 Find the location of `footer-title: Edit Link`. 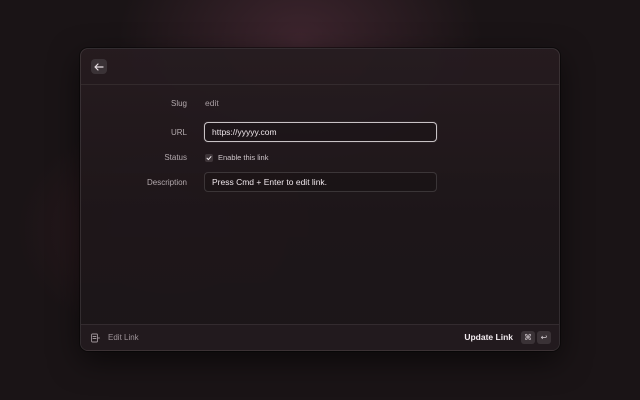

footer-title: Edit Link is located at coordinates (123, 337).